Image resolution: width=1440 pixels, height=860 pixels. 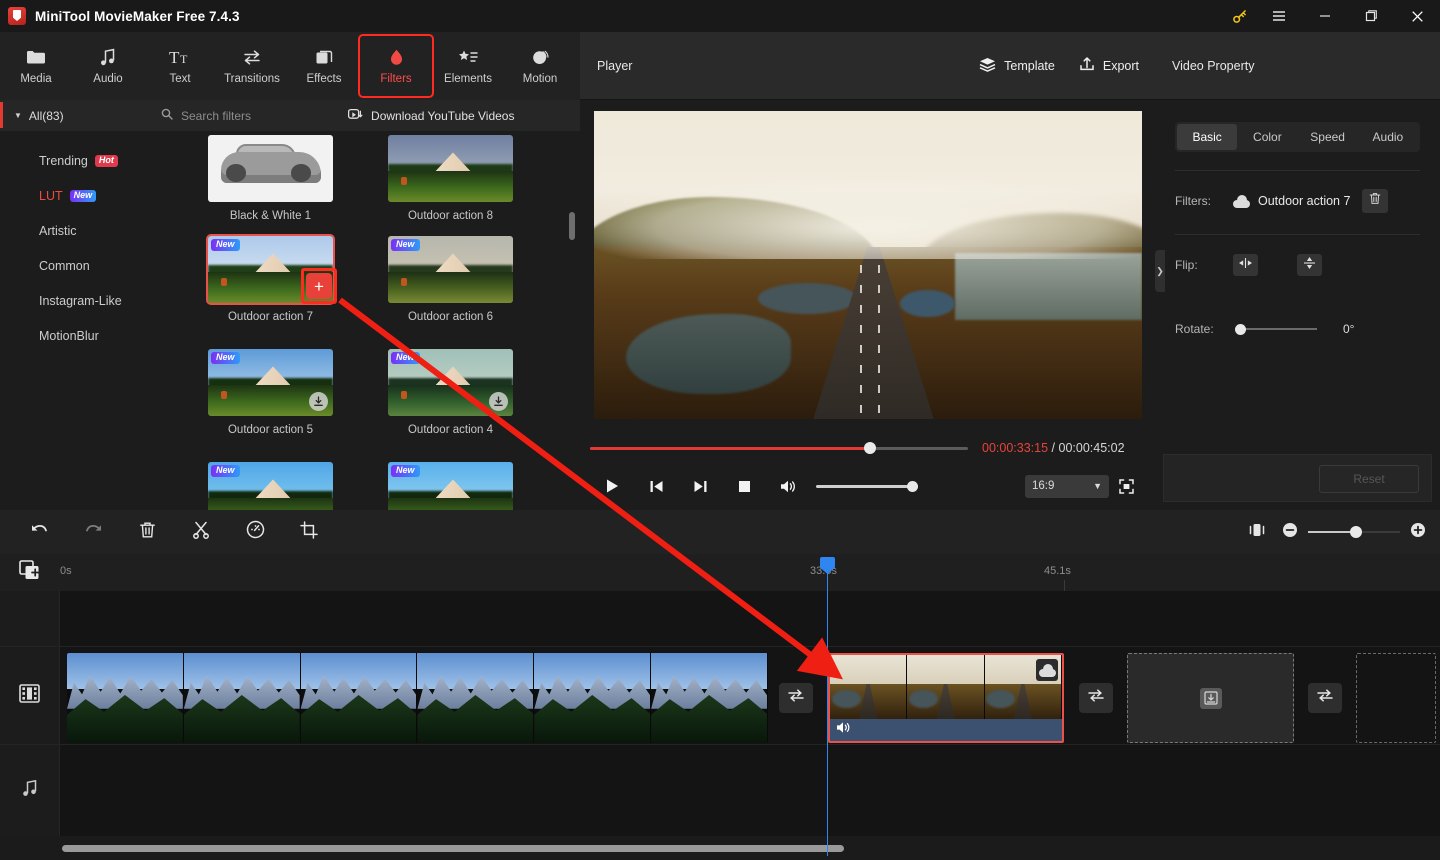 I want to click on tab-media: Media, so click(x=36, y=66).